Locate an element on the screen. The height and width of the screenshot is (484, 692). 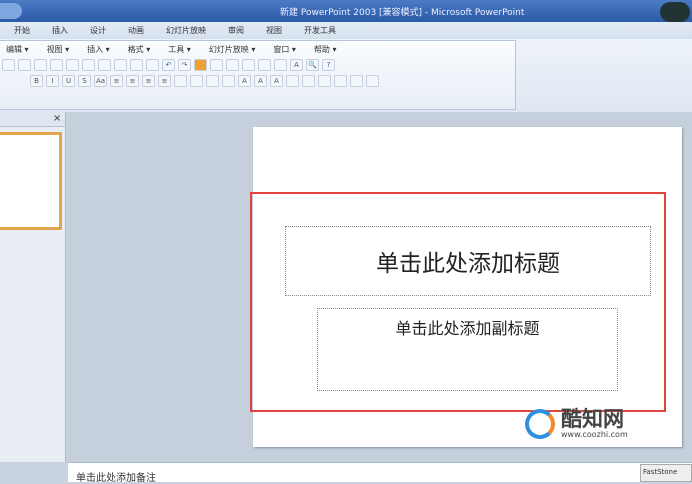
menu-view: 视图 ▾ is located at coordinates (58, 49).